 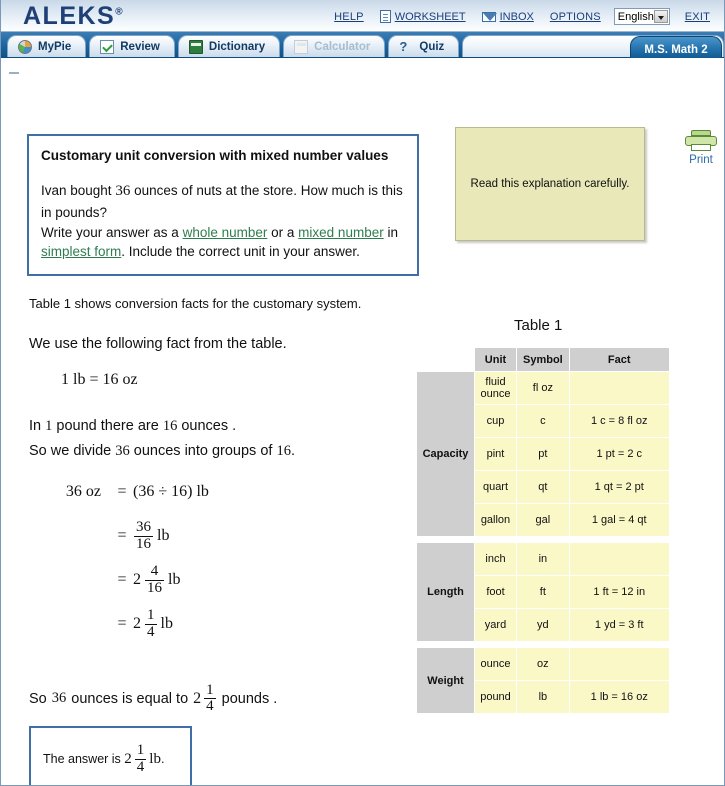 I want to click on problem-sentence-pre: Ivan bought, so click(x=76, y=191).